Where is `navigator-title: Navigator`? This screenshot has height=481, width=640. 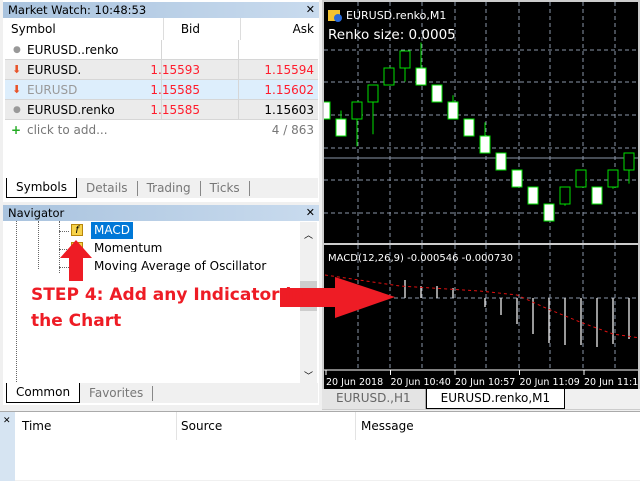
navigator-title: Navigator is located at coordinates (36, 213).